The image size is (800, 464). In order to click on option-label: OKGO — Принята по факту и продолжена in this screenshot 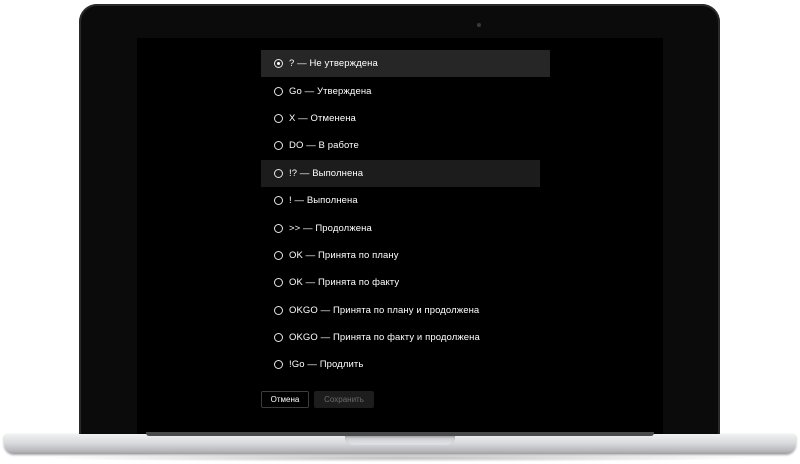, I will do `click(384, 338)`.